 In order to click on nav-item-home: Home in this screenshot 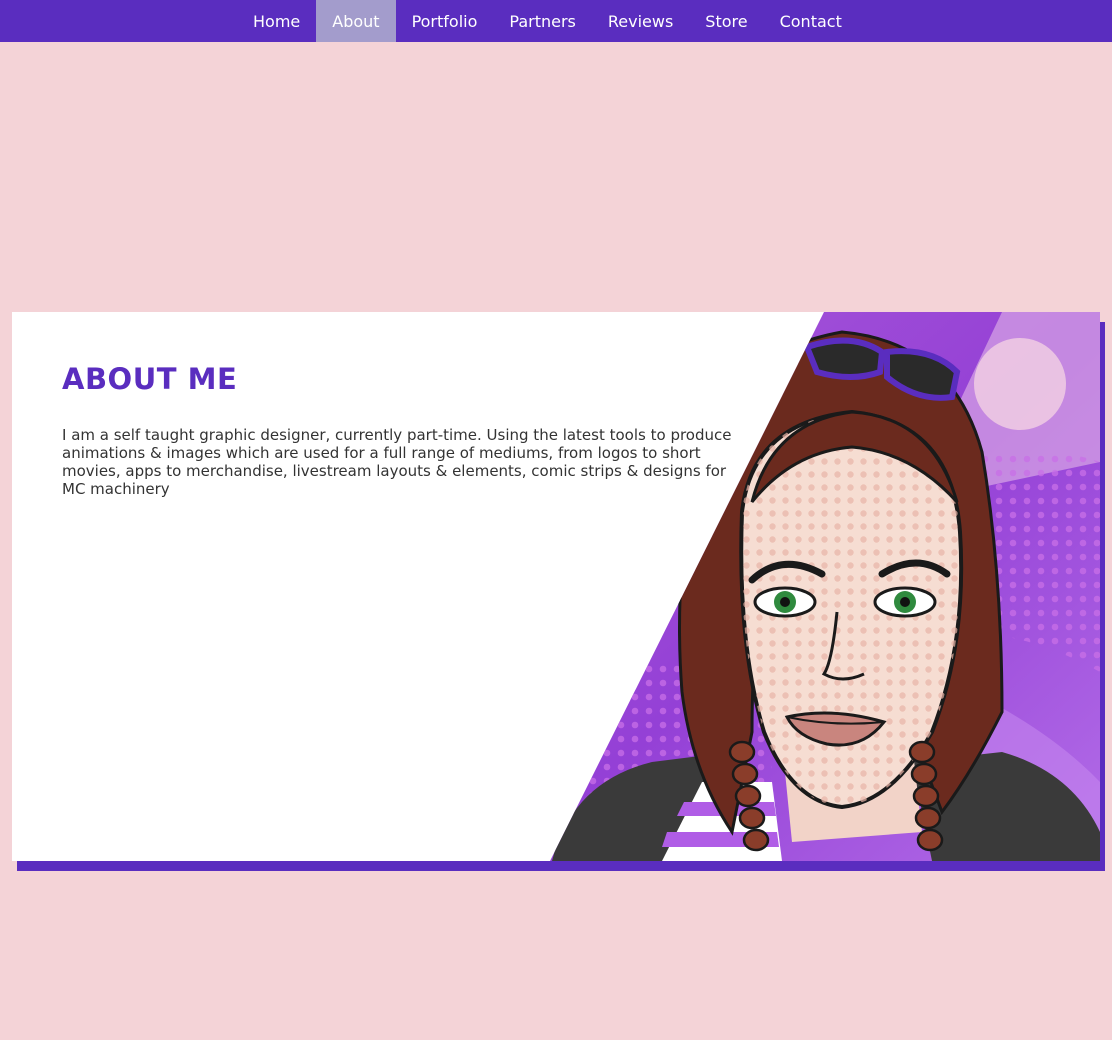, I will do `click(276, 21)`.